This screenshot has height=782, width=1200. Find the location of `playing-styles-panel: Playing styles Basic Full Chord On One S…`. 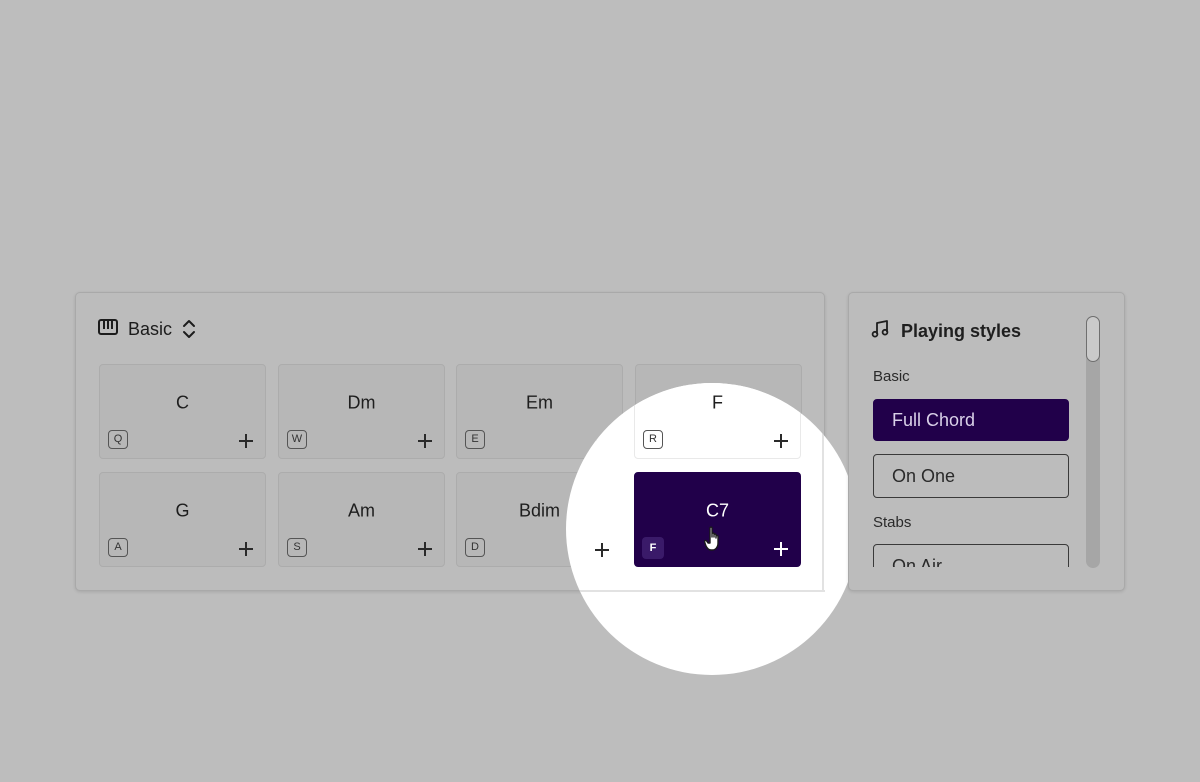

playing-styles-panel: Playing styles Basic Full Chord On One S… is located at coordinates (986, 441).